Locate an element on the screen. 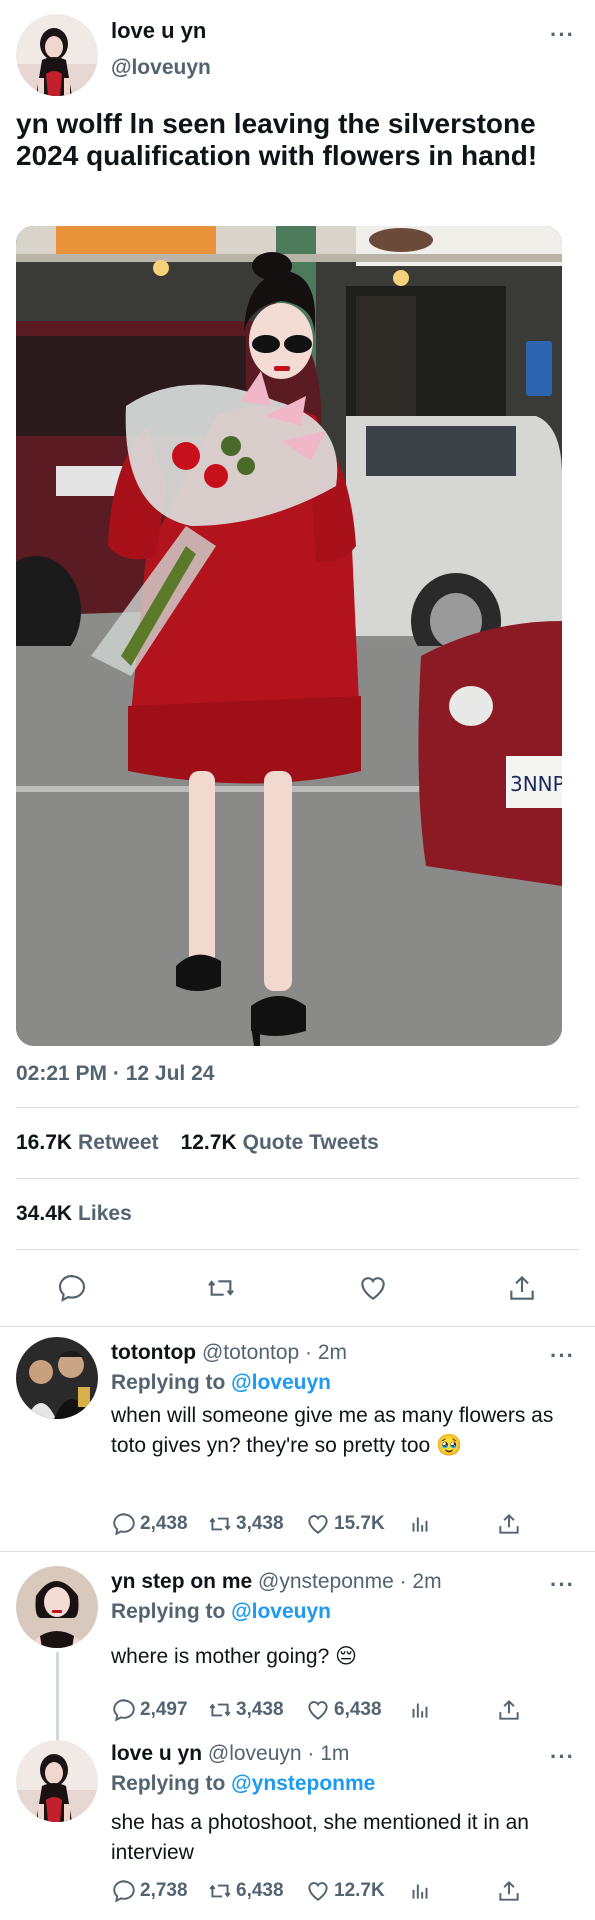 The width and height of the screenshot is (595, 1920). reply-header: yn step on me @ynsteponme · 2m is located at coordinates (276, 1582).